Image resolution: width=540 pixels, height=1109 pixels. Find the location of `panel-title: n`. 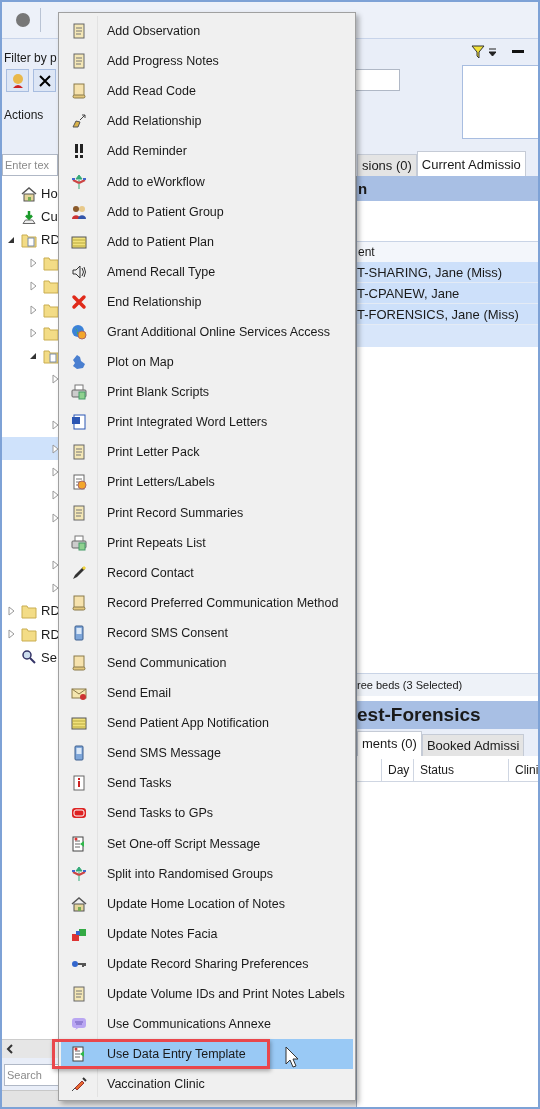

panel-title: n is located at coordinates (363, 188).